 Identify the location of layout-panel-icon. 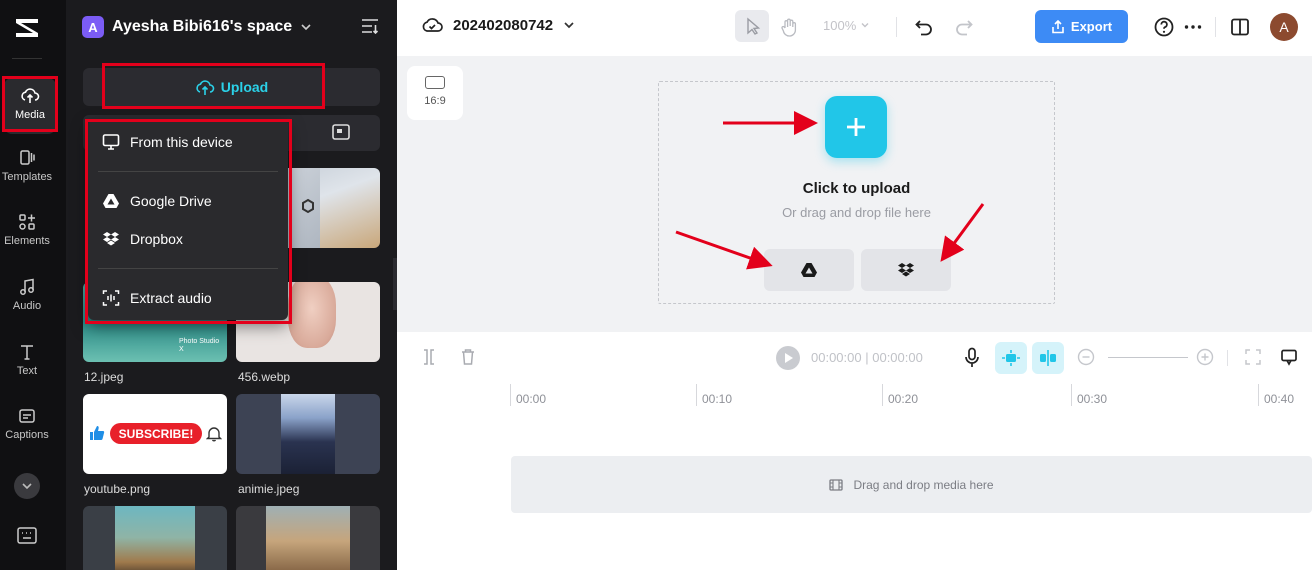
(1240, 27).